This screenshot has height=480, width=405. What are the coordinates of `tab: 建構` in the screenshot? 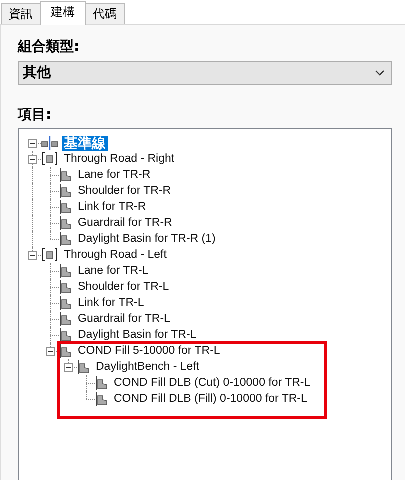 It's located at (63, 13).